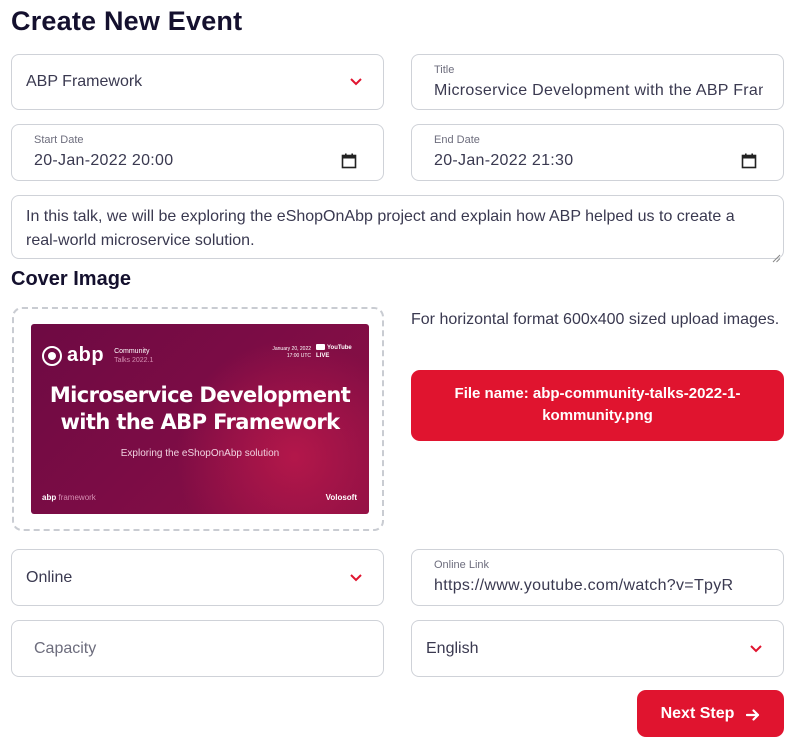 This screenshot has width=795, height=742. What do you see at coordinates (697, 713) in the screenshot?
I see `next-step-label: Next Step` at bounding box center [697, 713].